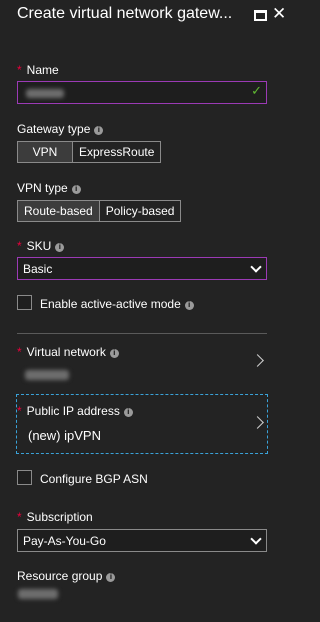 Image resolution: width=320 pixels, height=622 pixels. I want to click on close-icon: ✕, so click(279, 14).